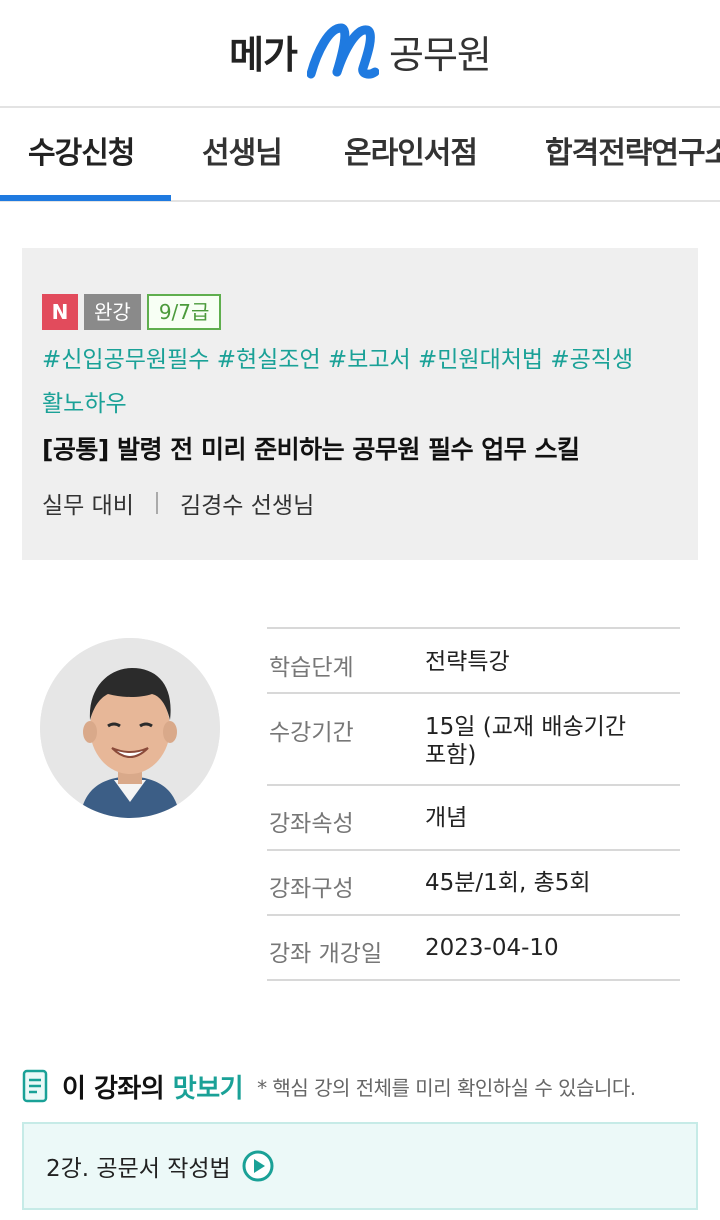  I want to click on preview-lecture-item: 2강. 공문서 작성법, so click(360, 1166).